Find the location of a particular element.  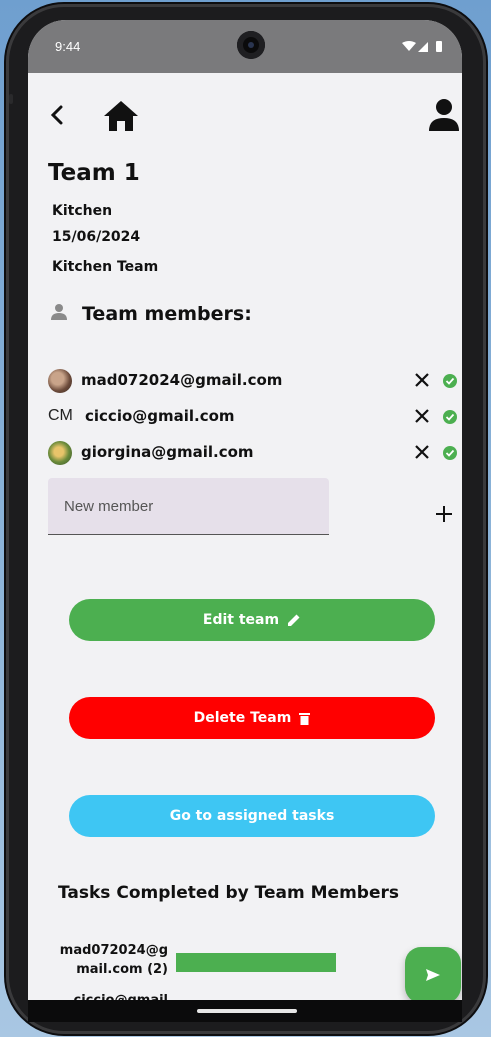

trash-icon is located at coordinates (305, 718).